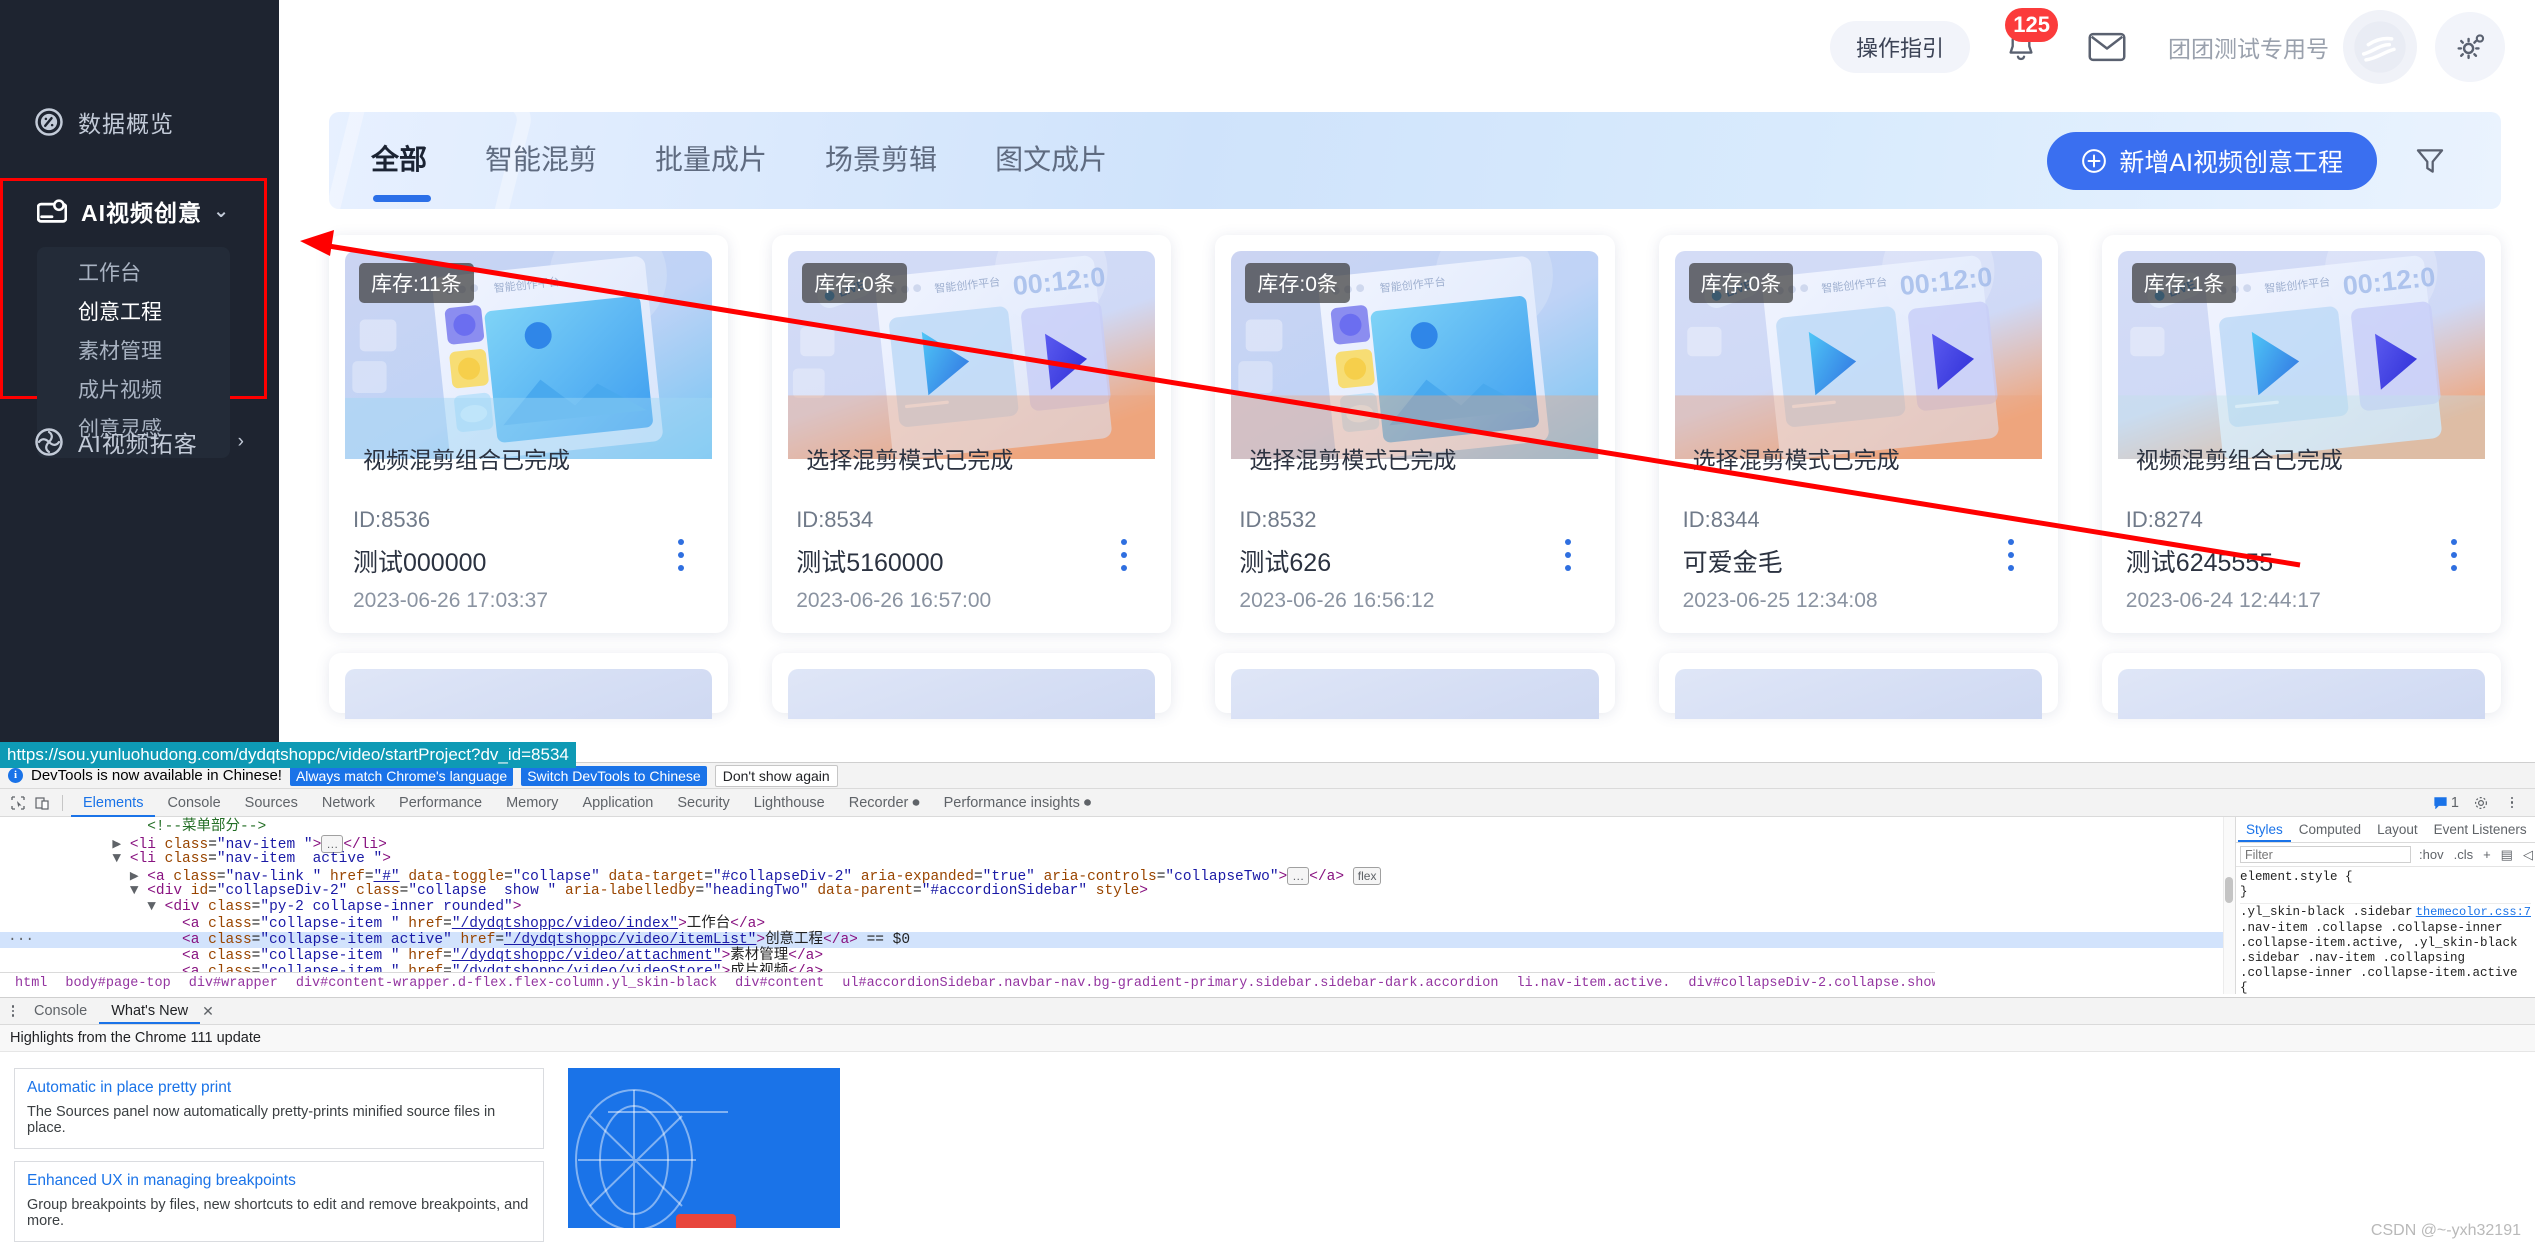 The image size is (2535, 1246). I want to click on styles-tab-styles: Styles, so click(2264, 829).